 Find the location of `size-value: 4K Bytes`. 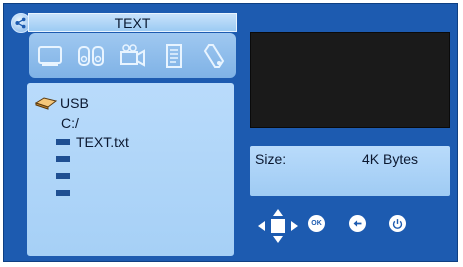

size-value: 4K Bytes is located at coordinates (390, 159).